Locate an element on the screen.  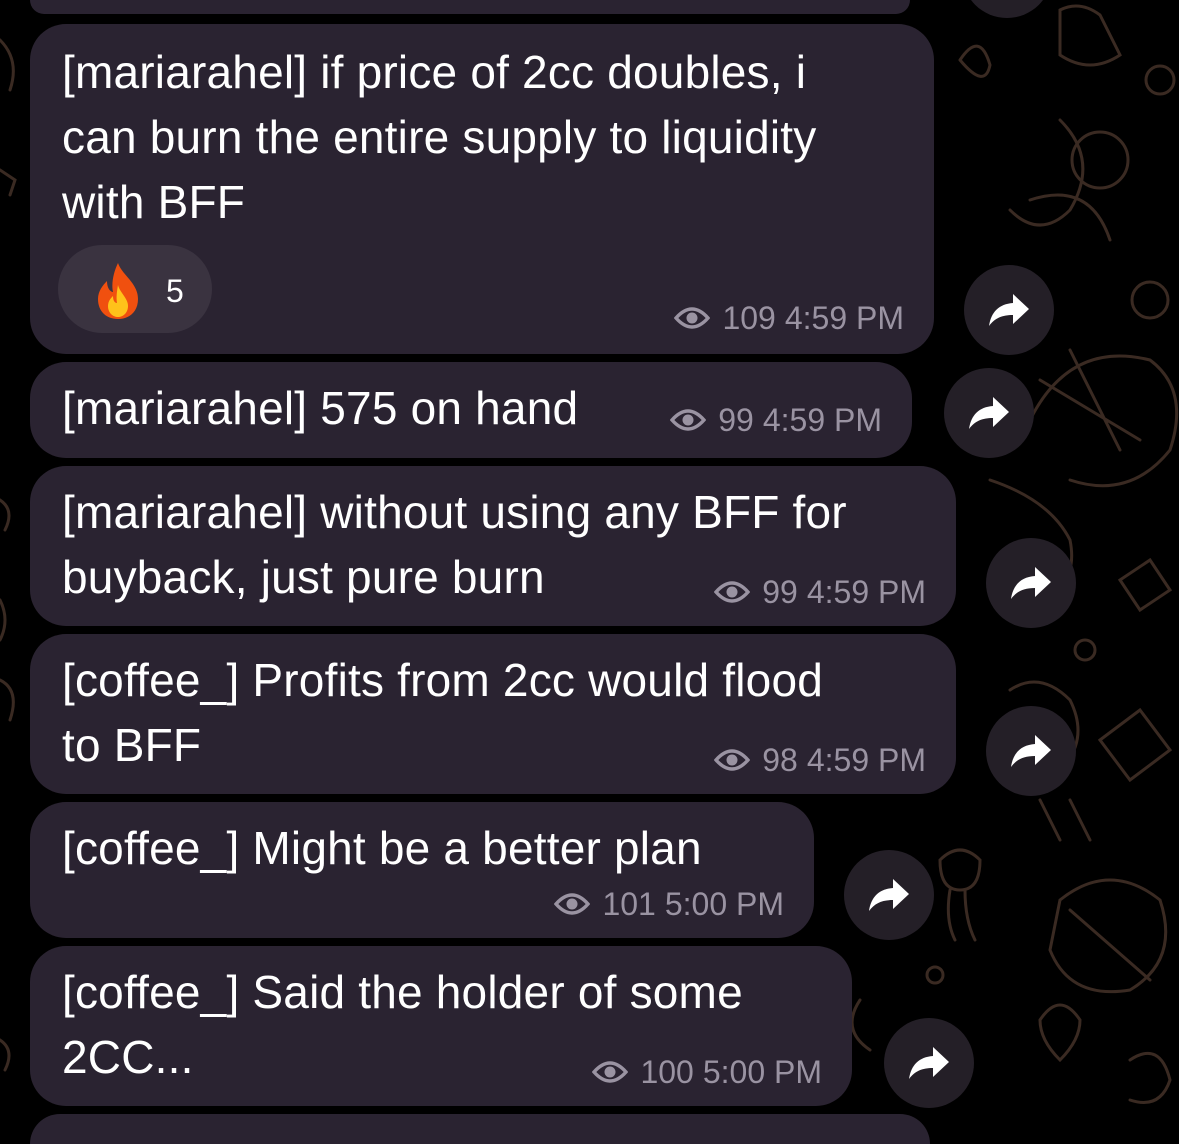
view-count: 98 is located at coordinates (780, 760).